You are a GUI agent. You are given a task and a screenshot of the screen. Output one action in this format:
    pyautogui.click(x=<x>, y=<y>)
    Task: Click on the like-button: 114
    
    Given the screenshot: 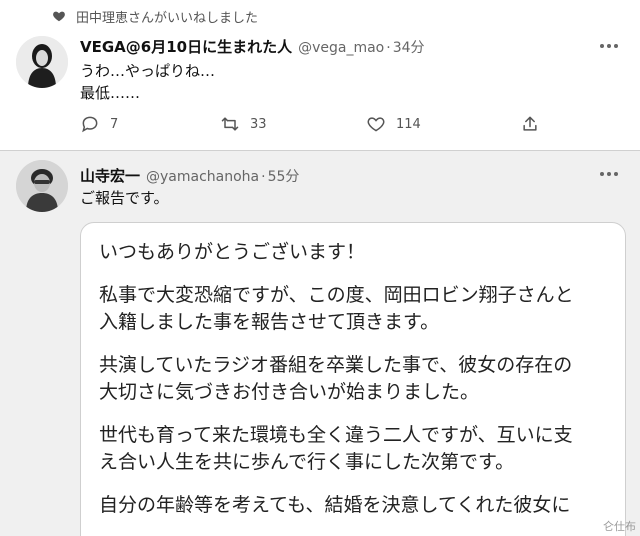 What is the action you would take?
    pyautogui.click(x=393, y=124)
    